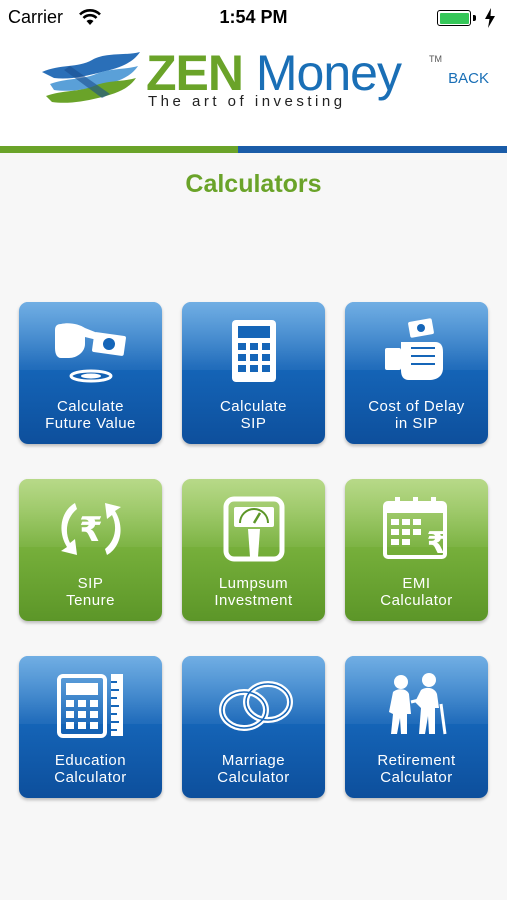 Image resolution: width=507 pixels, height=900 pixels. I want to click on battery-icon, so click(454, 18).